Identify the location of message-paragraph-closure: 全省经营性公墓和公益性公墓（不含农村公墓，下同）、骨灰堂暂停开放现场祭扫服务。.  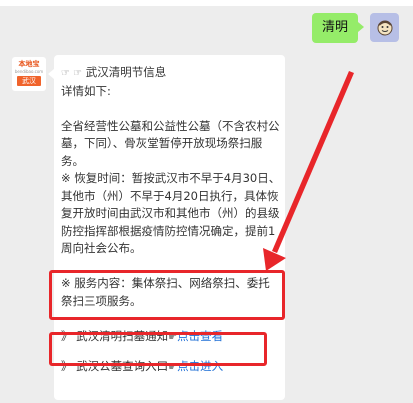
(170, 143).